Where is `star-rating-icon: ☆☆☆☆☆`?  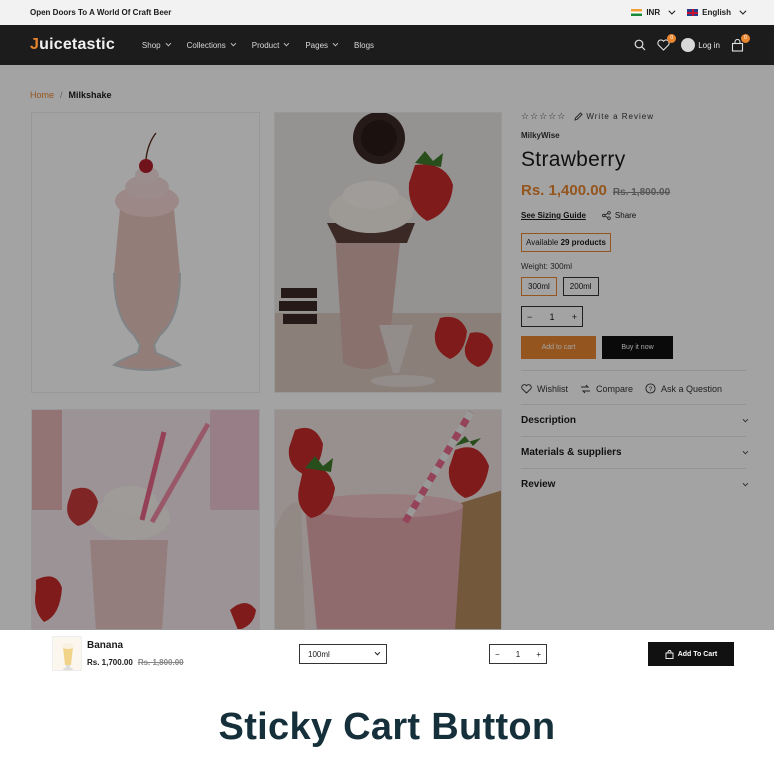 star-rating-icon: ☆☆☆☆☆ is located at coordinates (544, 116).